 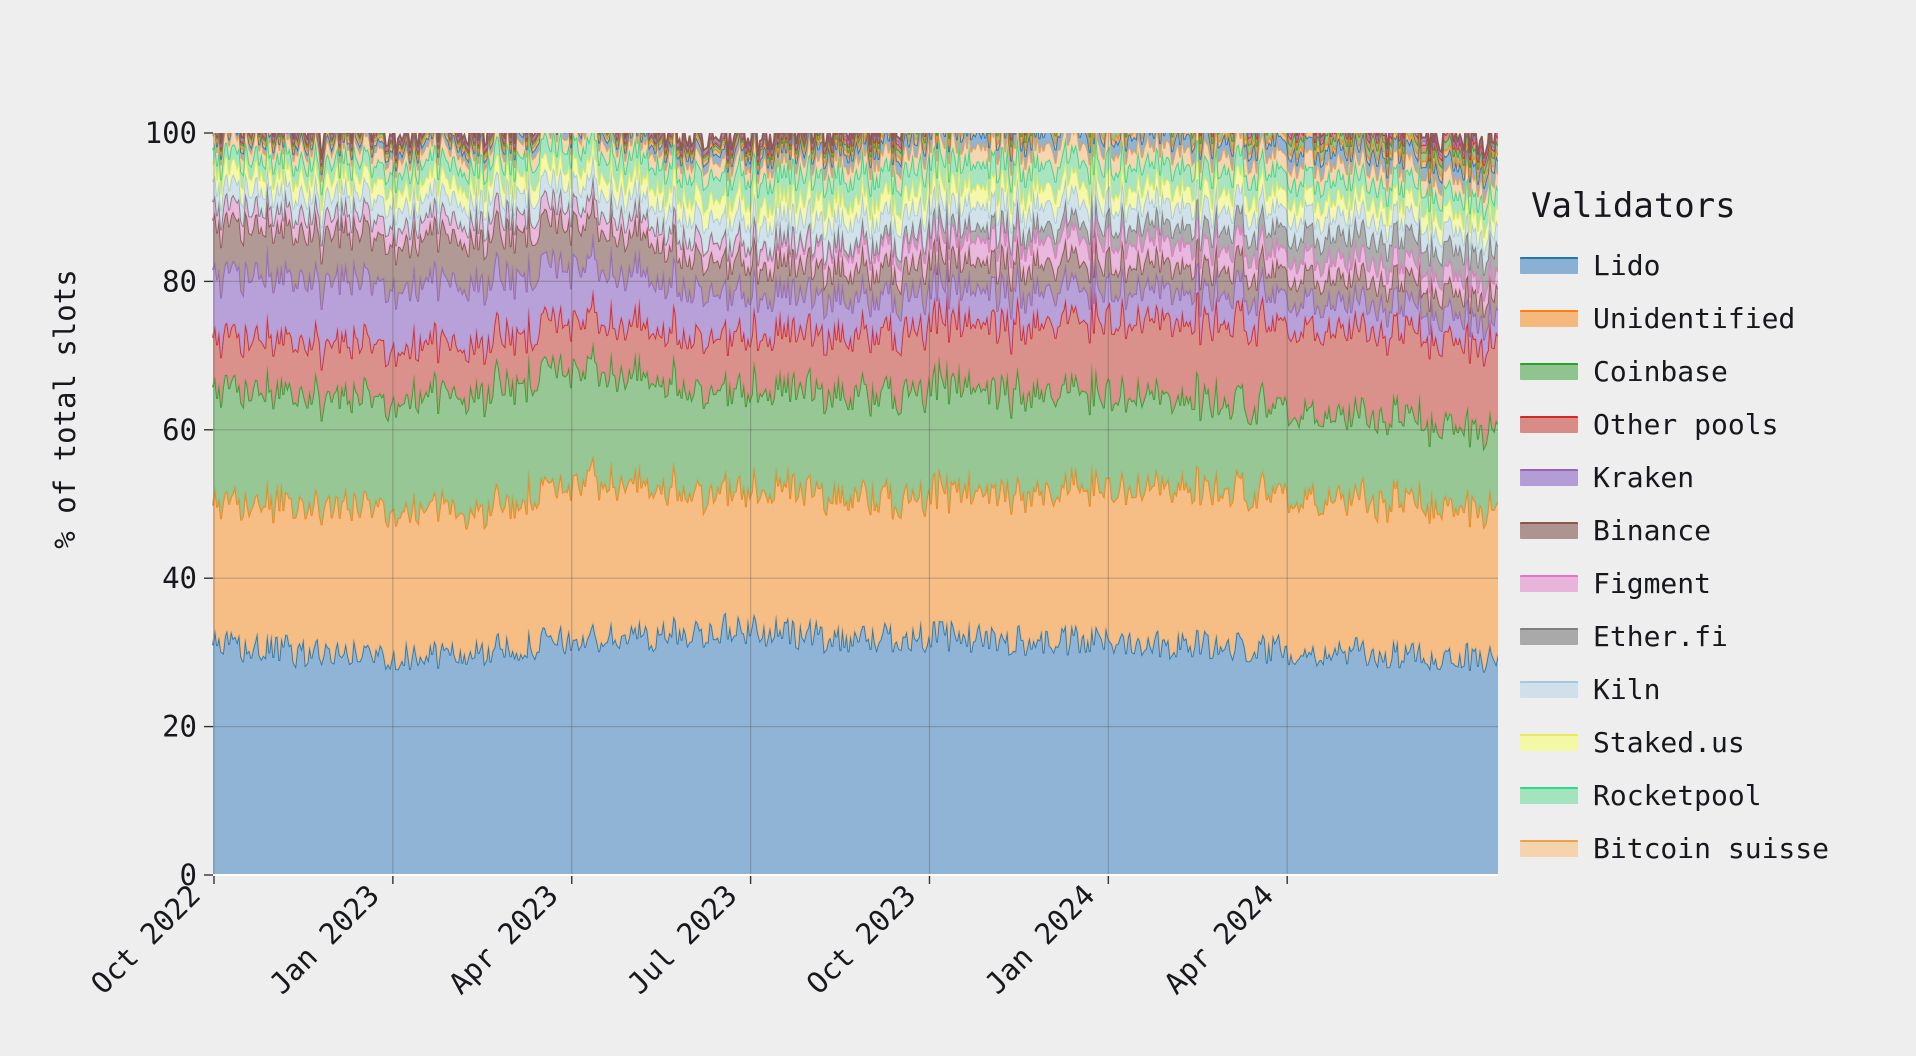 I want to click on legend-item: Figment, so click(x=1718, y=583).